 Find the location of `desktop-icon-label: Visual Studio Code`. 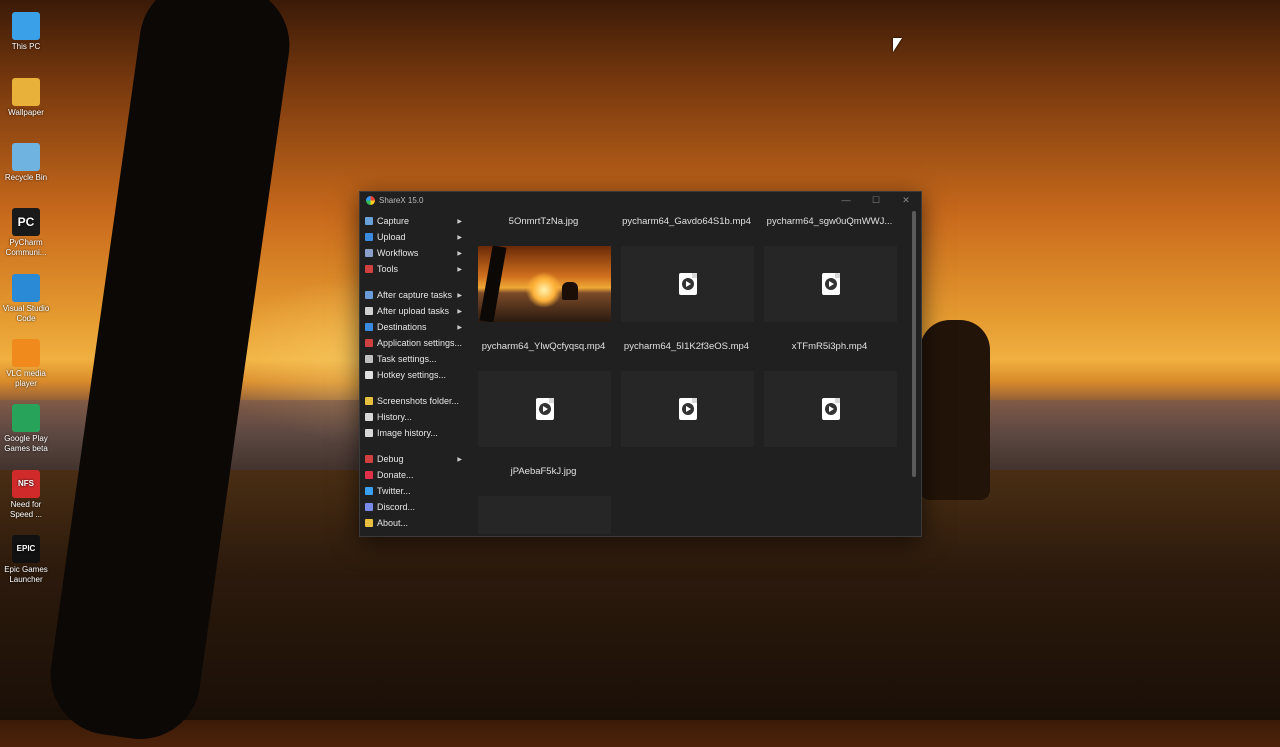

desktop-icon-label: Visual Studio Code is located at coordinates (26, 313).